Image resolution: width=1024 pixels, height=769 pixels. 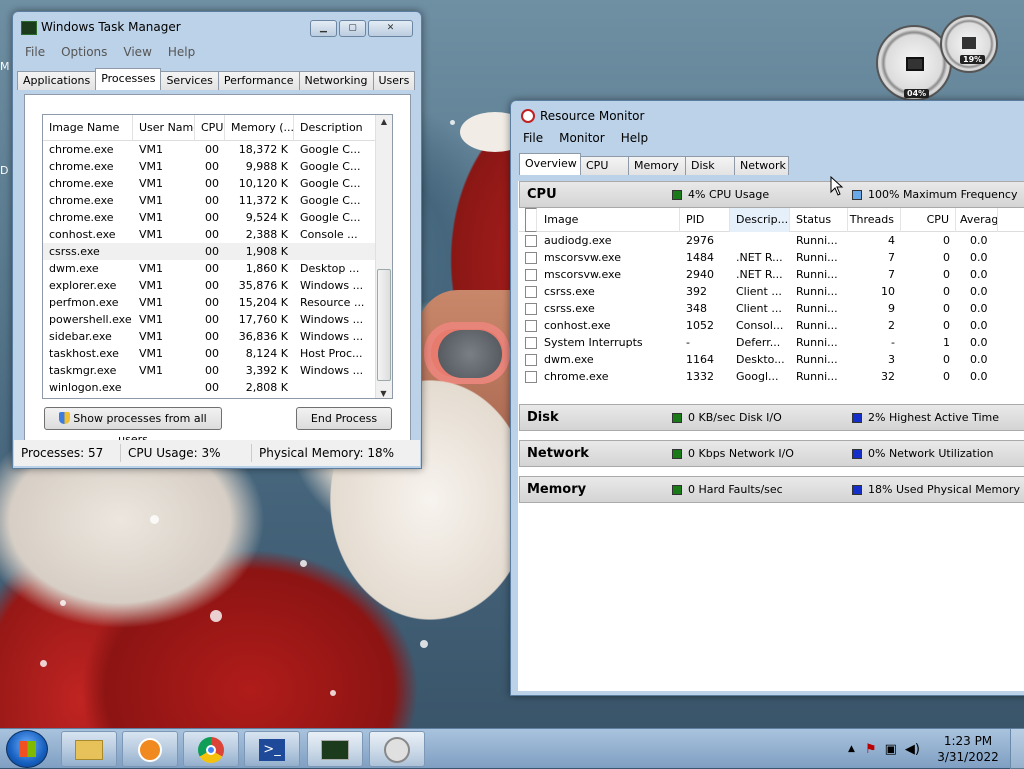 What do you see at coordinates (851, 749) in the screenshot?
I see `show-hidden-icons-icon: ▲` at bounding box center [851, 749].